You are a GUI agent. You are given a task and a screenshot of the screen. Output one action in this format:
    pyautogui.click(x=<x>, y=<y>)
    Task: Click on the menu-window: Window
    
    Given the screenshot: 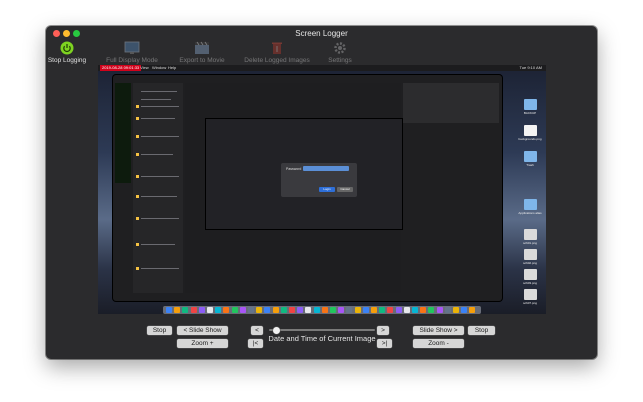 What is the action you would take?
    pyautogui.click(x=159, y=67)
    